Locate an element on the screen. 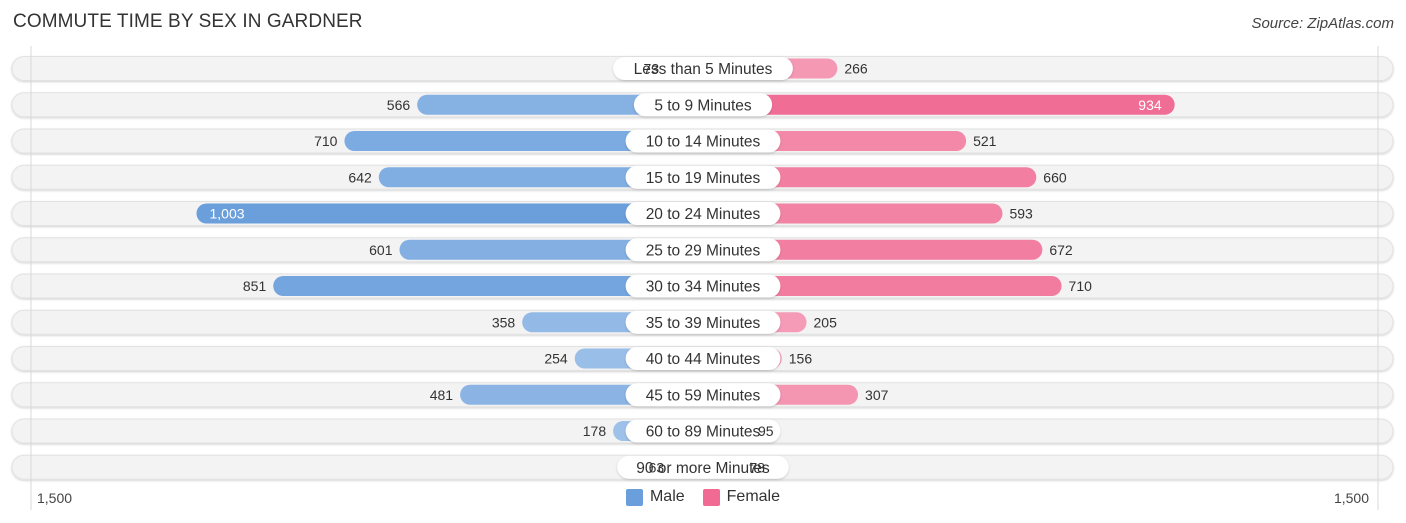  value-label-female: 521 is located at coordinates (985, 141).